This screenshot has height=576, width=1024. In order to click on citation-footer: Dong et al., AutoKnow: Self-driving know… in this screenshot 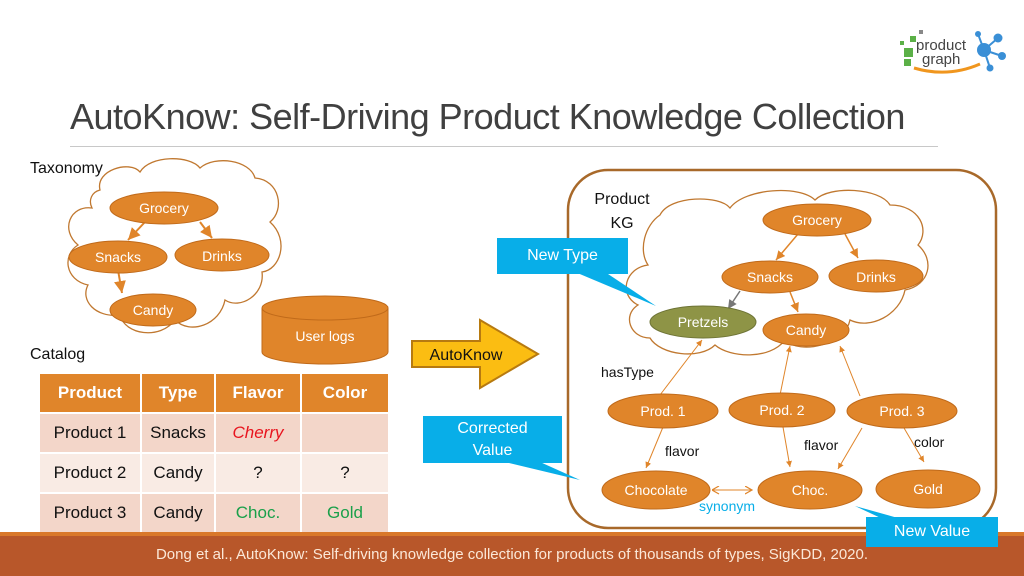, I will do `click(512, 554)`.